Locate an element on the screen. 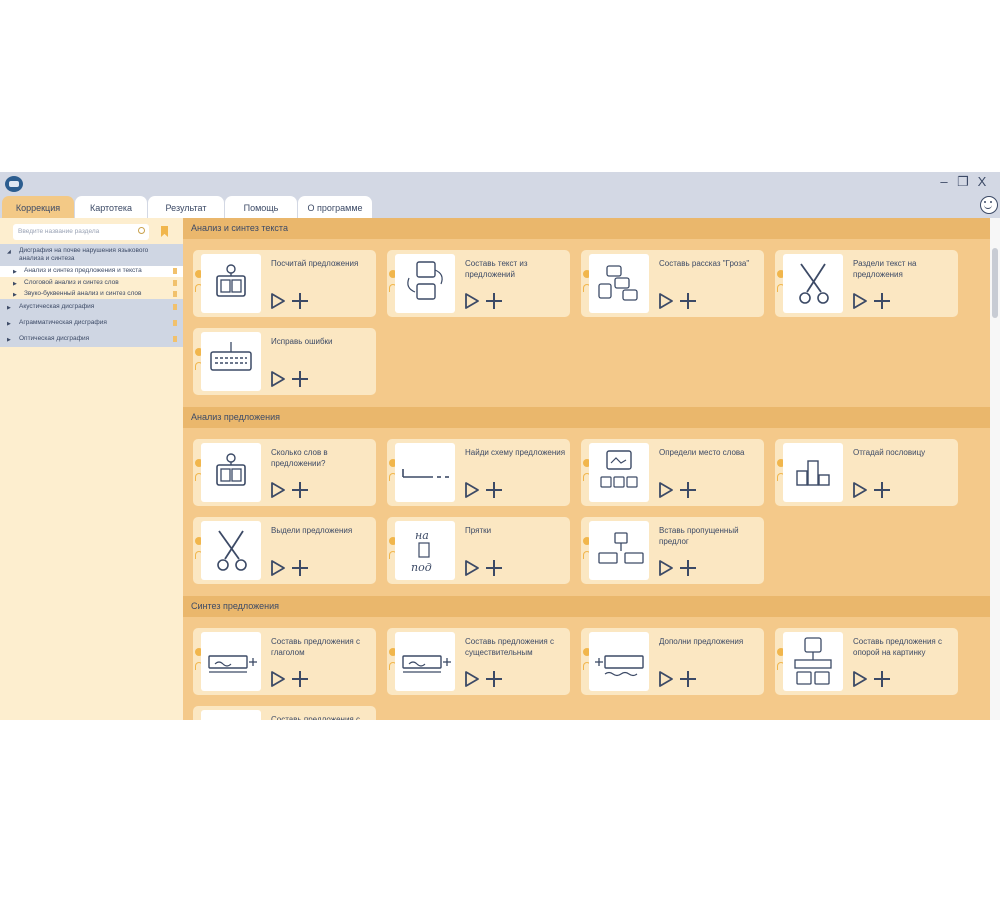 The image size is (1000, 900). exercise-title: Раздели текст на предложения is located at coordinates (885, 269).